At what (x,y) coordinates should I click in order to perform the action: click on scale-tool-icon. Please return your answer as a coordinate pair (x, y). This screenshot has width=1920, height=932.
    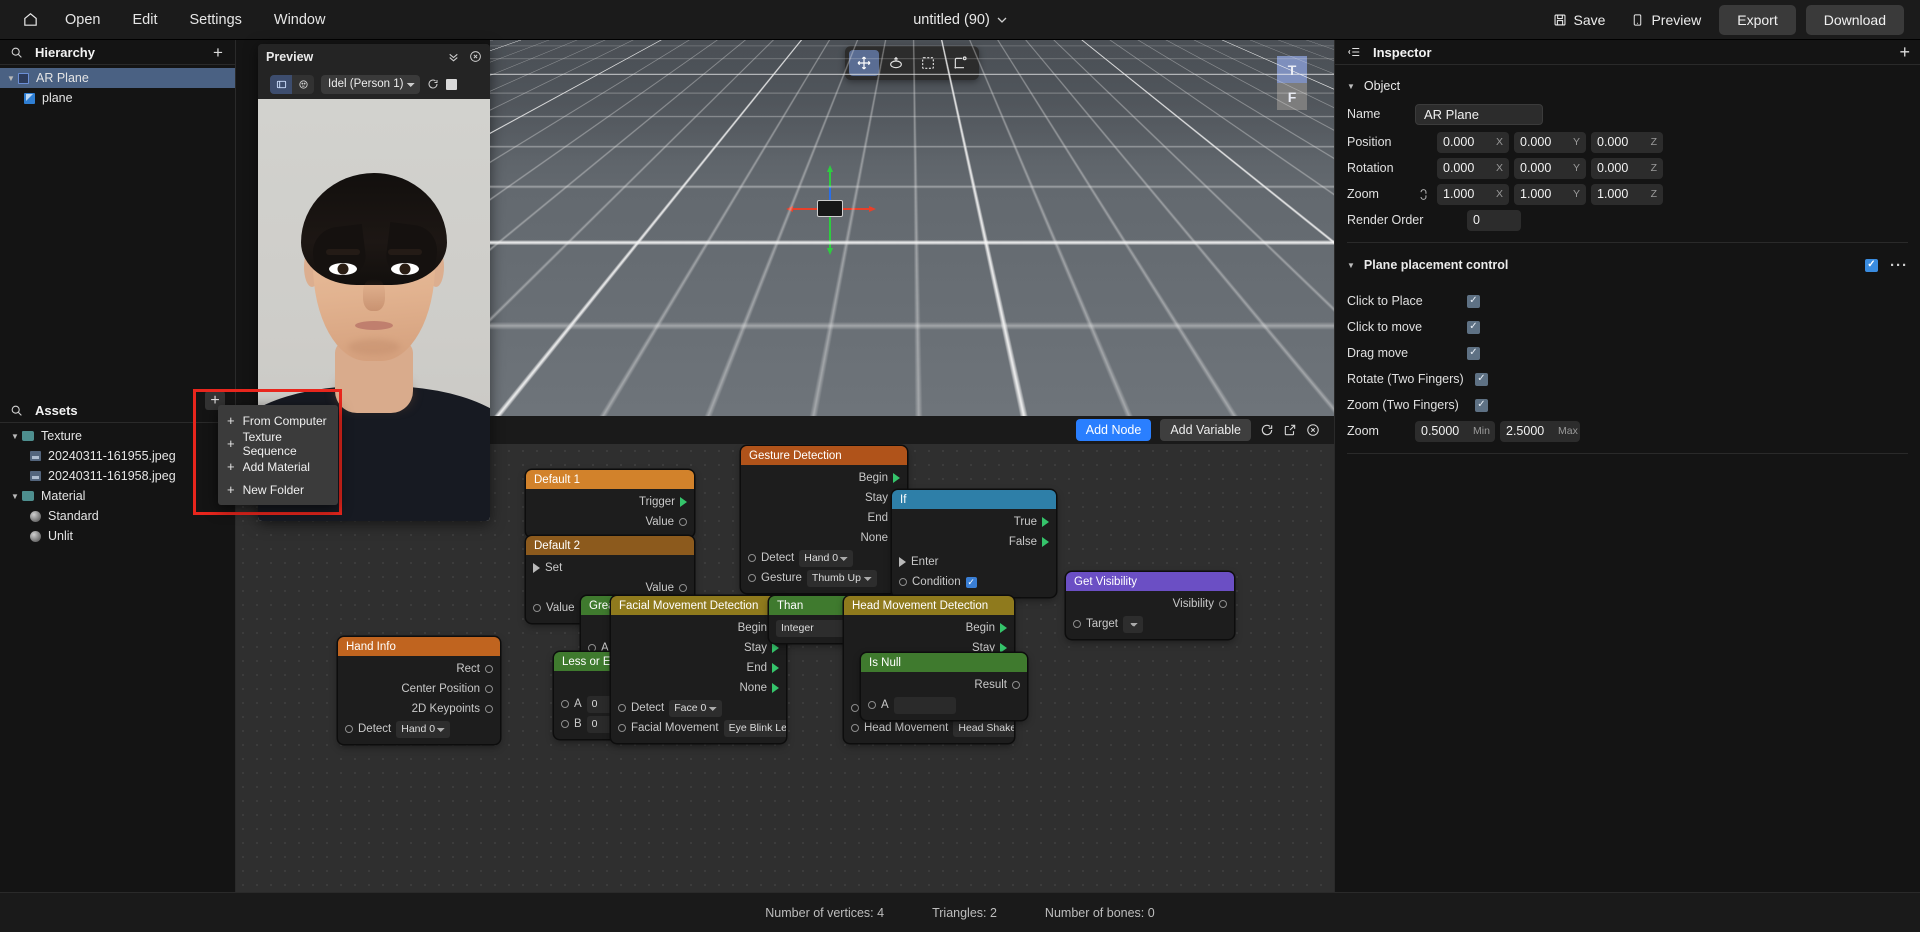
    Looking at the image, I should click on (928, 63).